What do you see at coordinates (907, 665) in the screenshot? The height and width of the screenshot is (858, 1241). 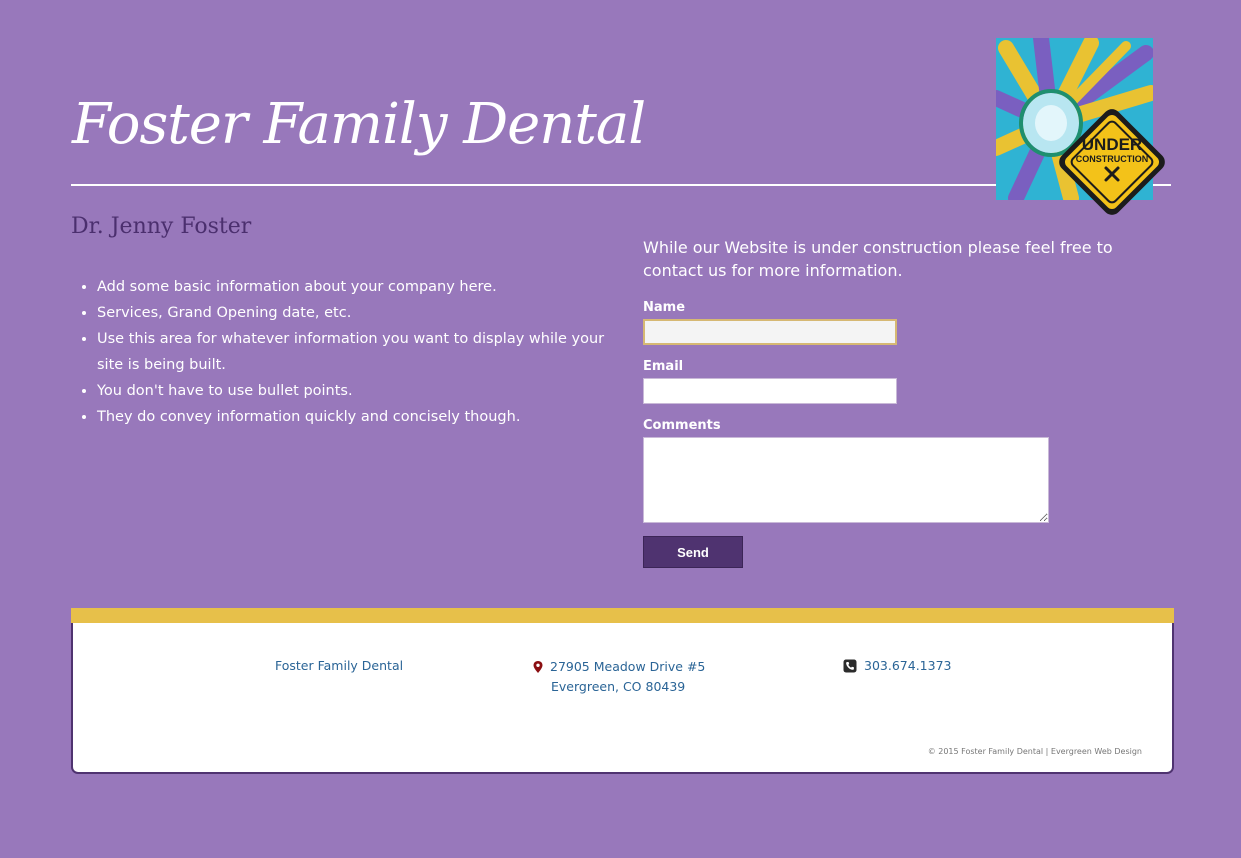 I see `footer-phone: 303.674.1373` at bounding box center [907, 665].